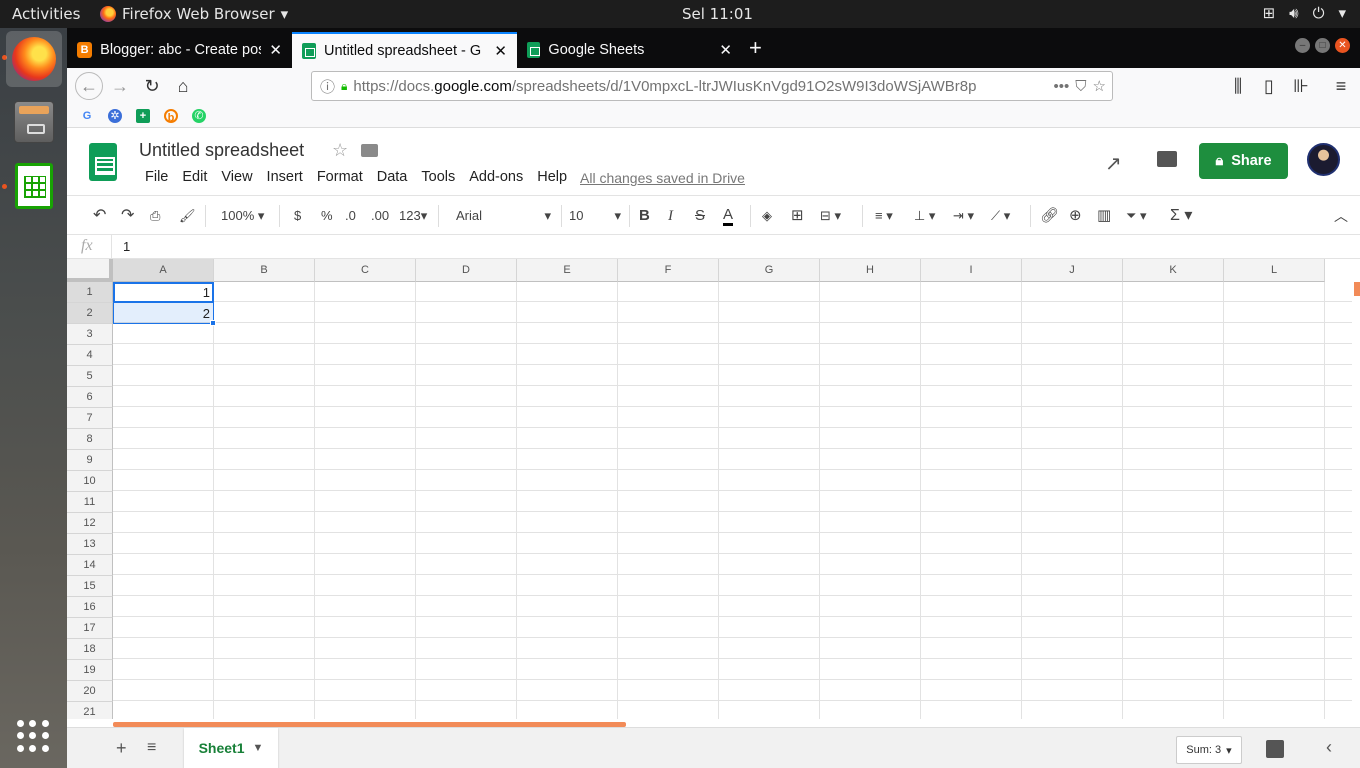 The width and height of the screenshot is (1360, 768). Describe the element at coordinates (327, 216) in the screenshot. I see `percent-button: %` at that location.